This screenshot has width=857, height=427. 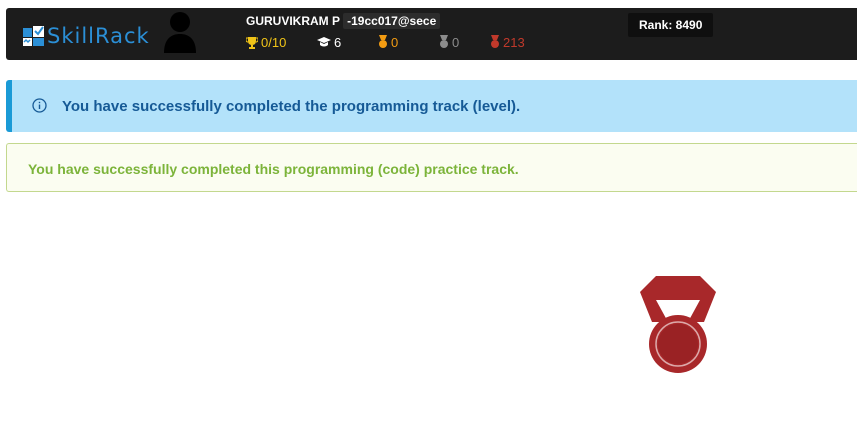 What do you see at coordinates (39, 105) in the screenshot?
I see `info-circle-icon` at bounding box center [39, 105].